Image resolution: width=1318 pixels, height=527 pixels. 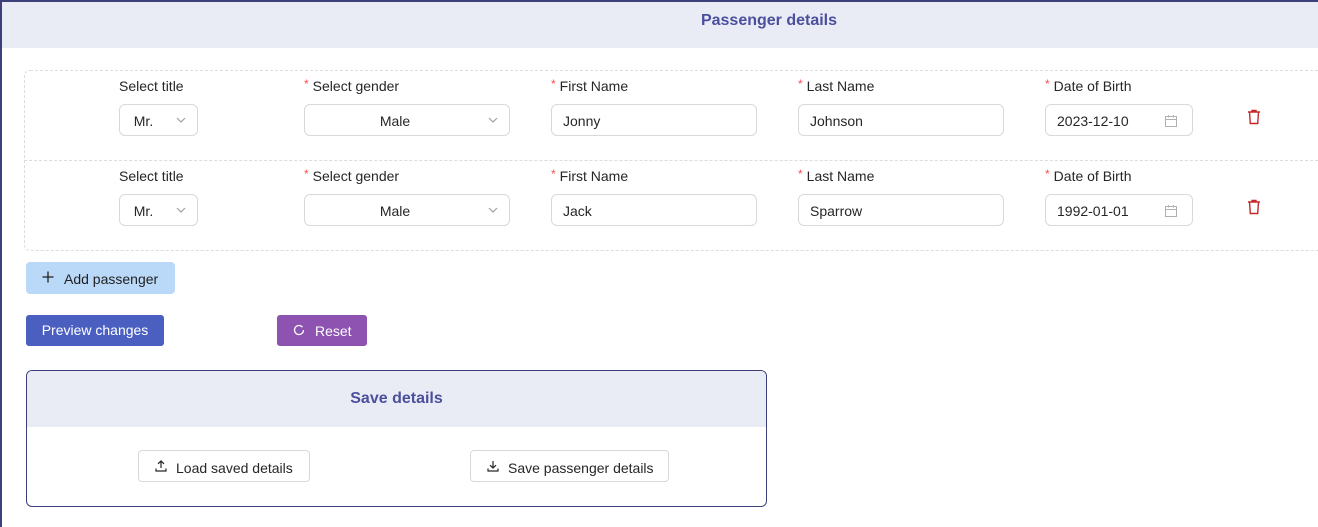 I want to click on reload-icon, so click(x=299, y=330).